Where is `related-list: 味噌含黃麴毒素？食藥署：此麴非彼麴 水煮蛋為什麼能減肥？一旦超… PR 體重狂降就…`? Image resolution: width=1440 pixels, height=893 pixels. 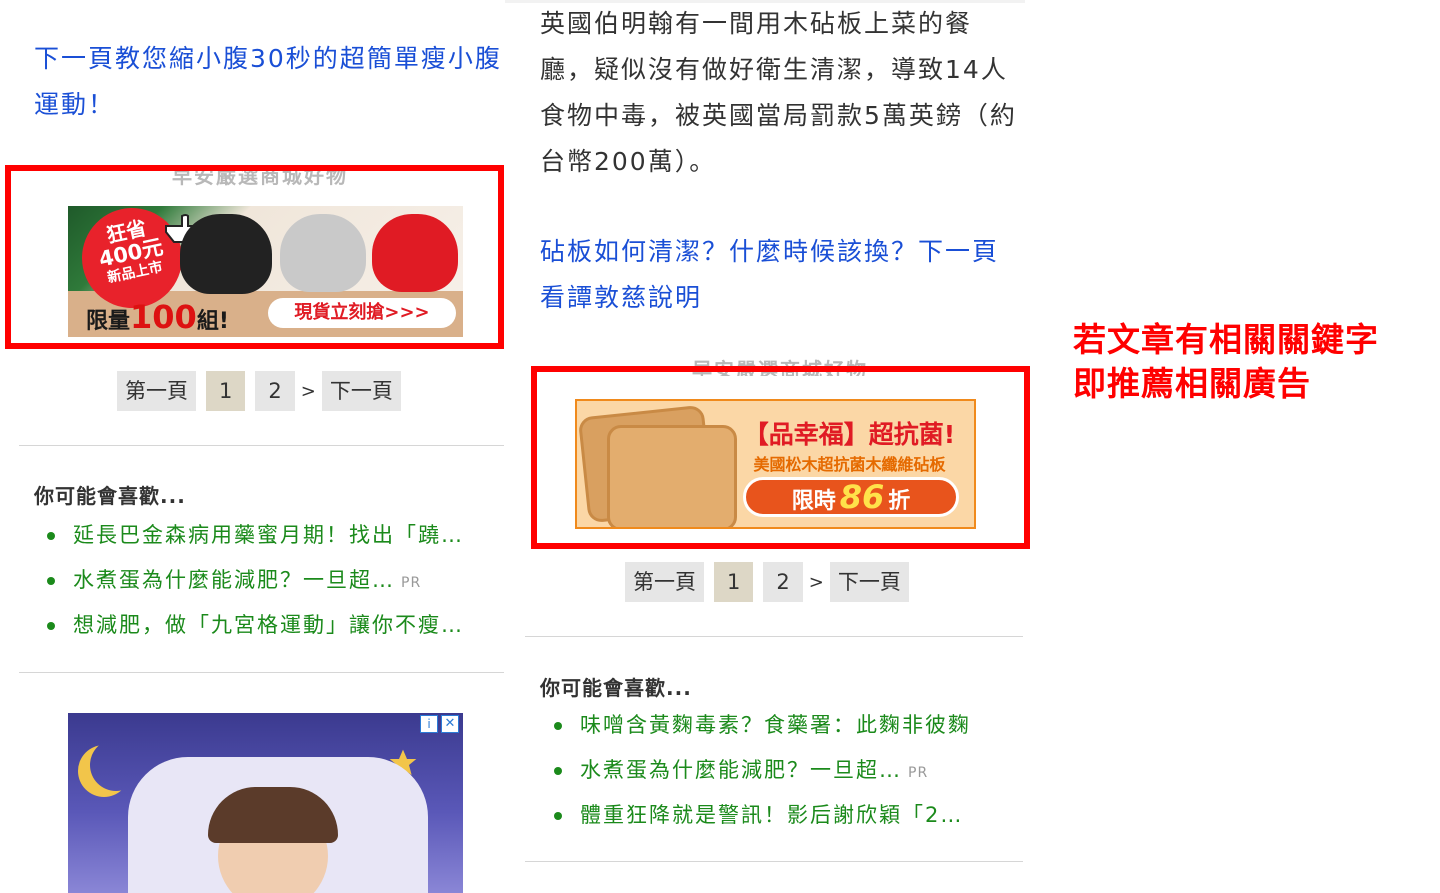
related-list: 味噌含黃麴毒素？食藥署：此麴非彼麴 水煮蛋為什麼能減肥？一旦超… PR 體重狂降就… is located at coordinates (781, 770).